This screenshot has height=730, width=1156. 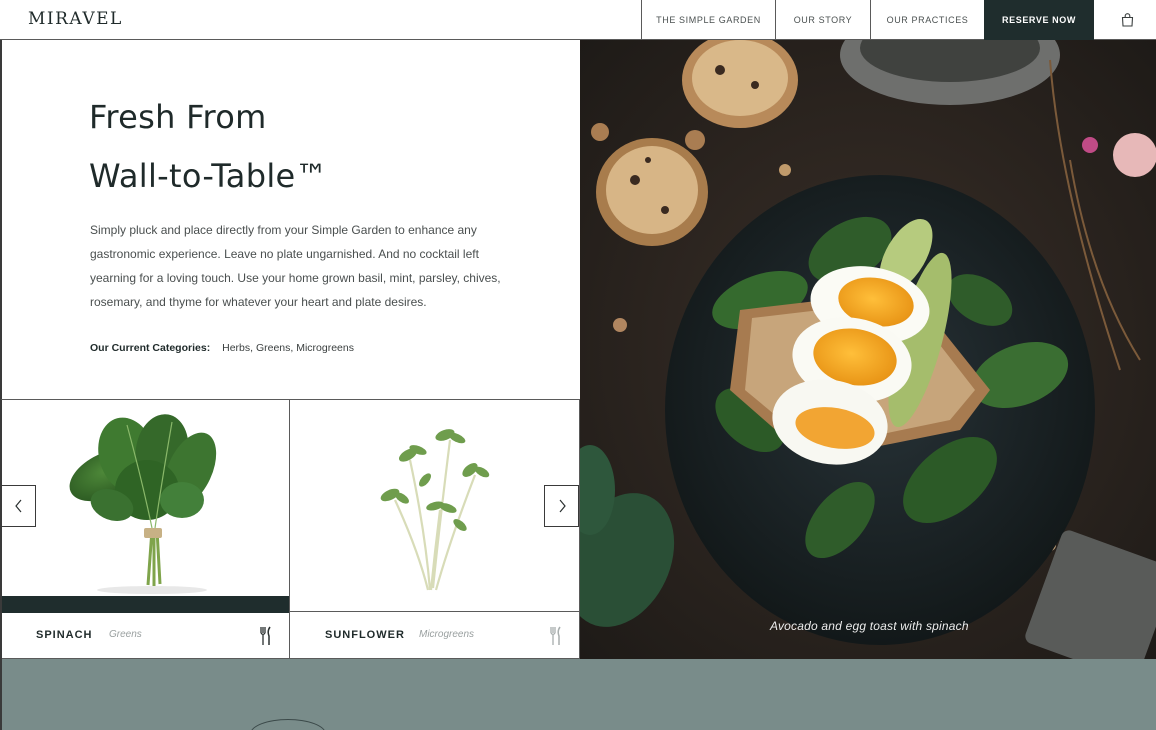 I want to click on product-category: Microgreens, so click(x=447, y=634).